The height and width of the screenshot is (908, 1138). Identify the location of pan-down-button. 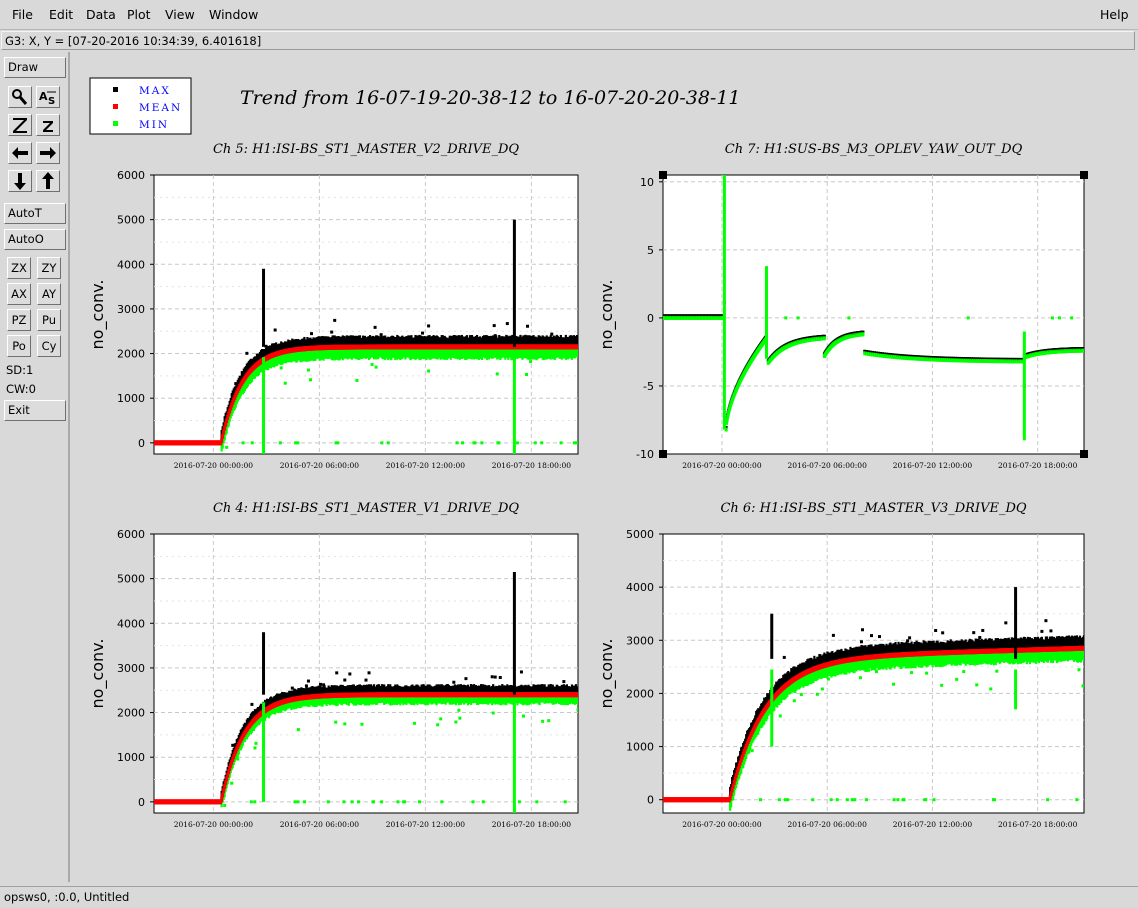
(20, 181).